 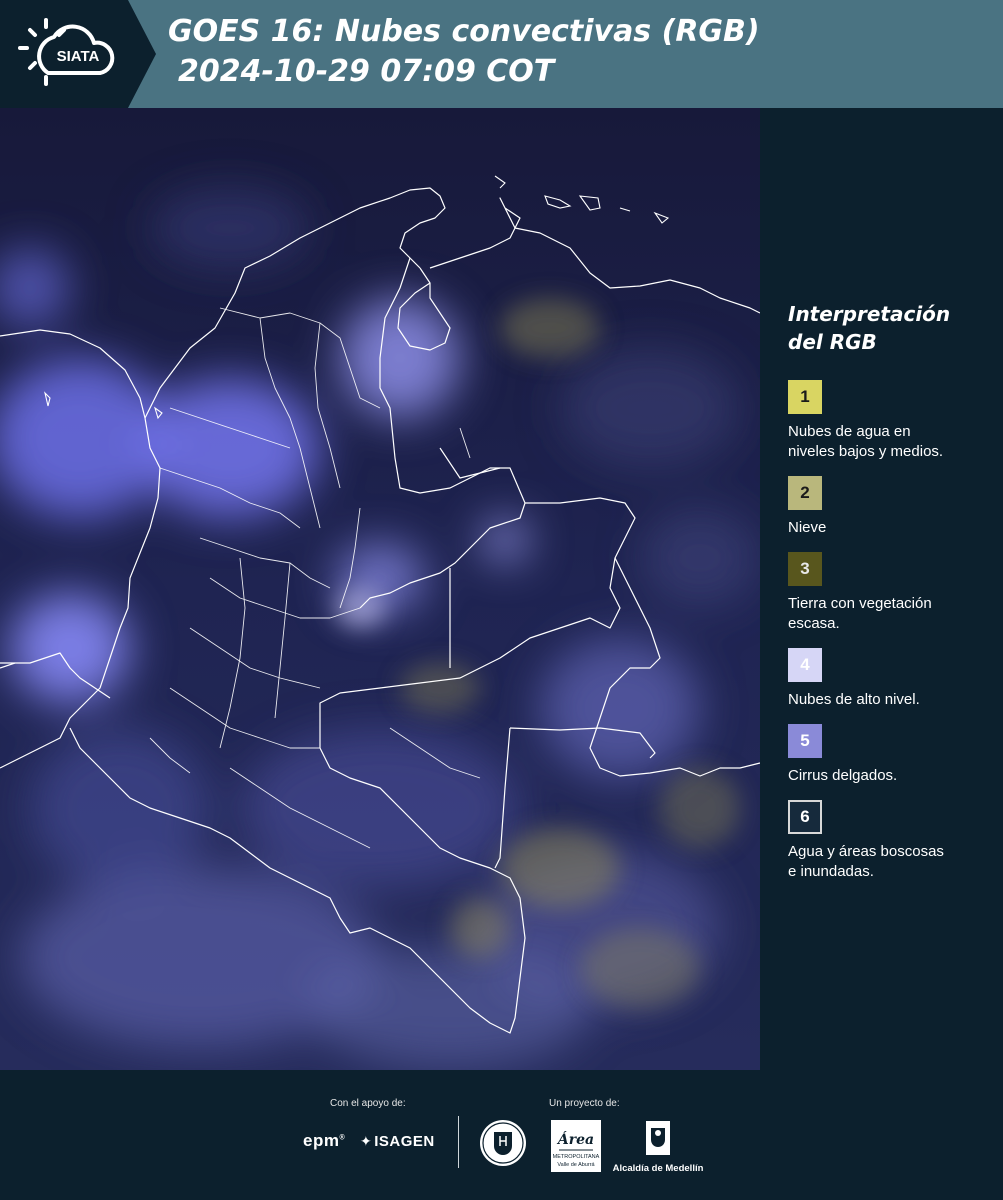 What do you see at coordinates (576, 1165) in the screenshot?
I see `svg-text: Valle de Aburrá` at bounding box center [576, 1165].